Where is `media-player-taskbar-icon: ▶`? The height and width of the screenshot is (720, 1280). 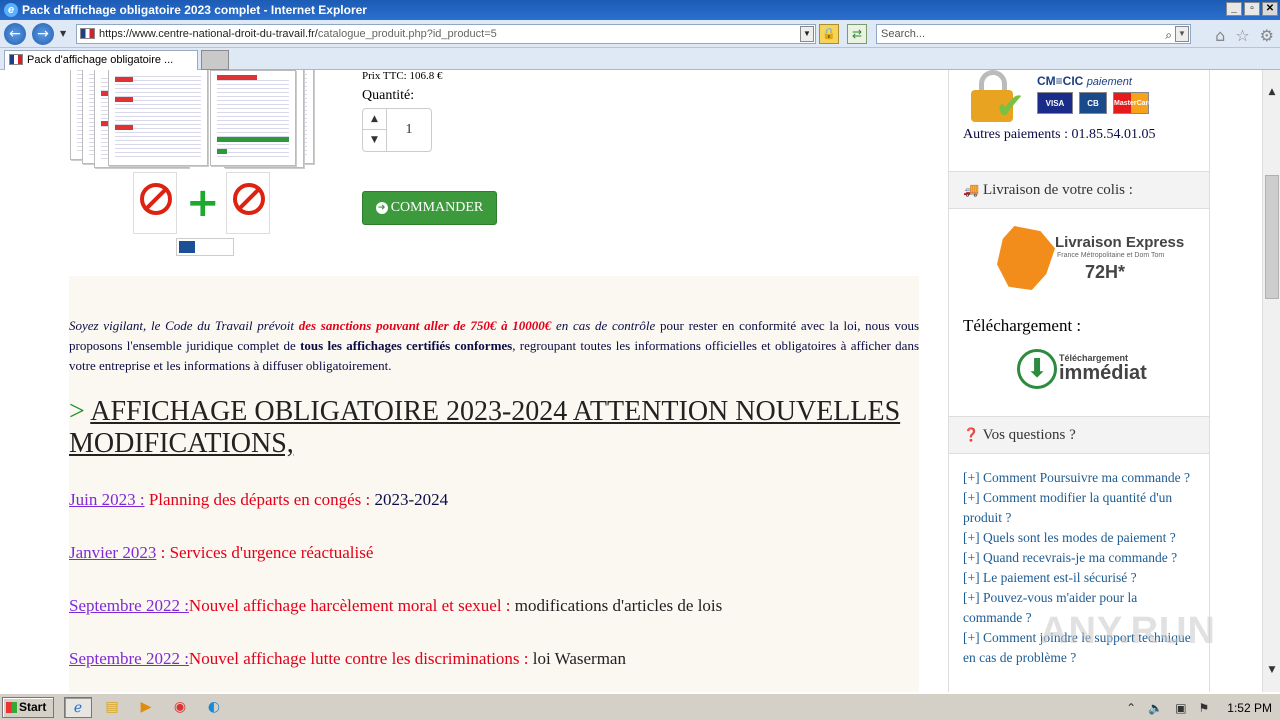 media-player-taskbar-icon: ▶ is located at coordinates (146, 707).